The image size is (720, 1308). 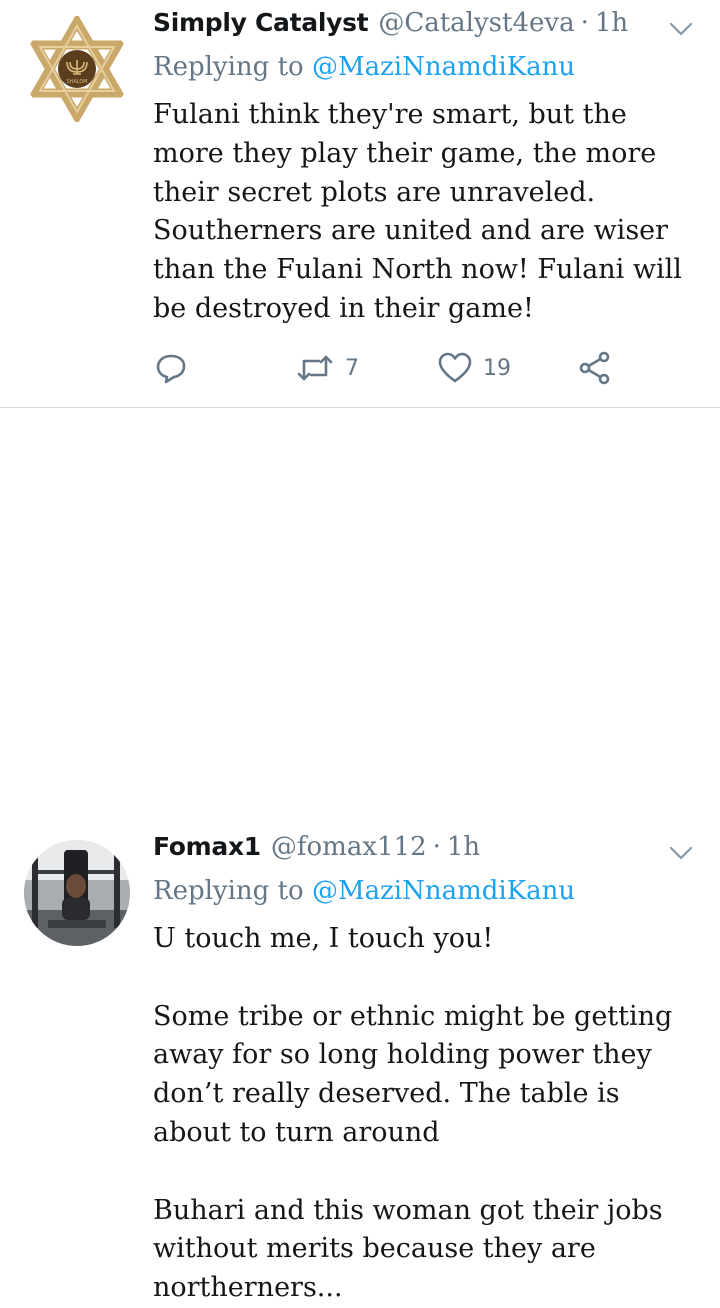 I want to click on tweet-header: Simply Catalyst @Catalyst4eva · 1h, so click(x=390, y=28).